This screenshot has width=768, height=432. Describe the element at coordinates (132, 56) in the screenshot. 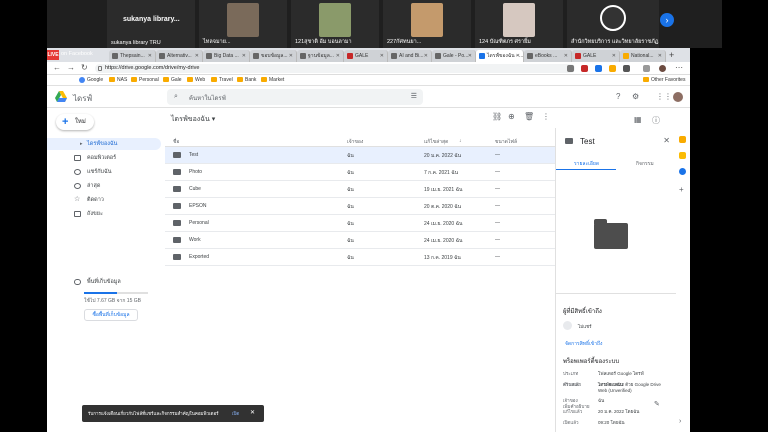

I see `browser-tab: Thepsain... ✕` at that location.